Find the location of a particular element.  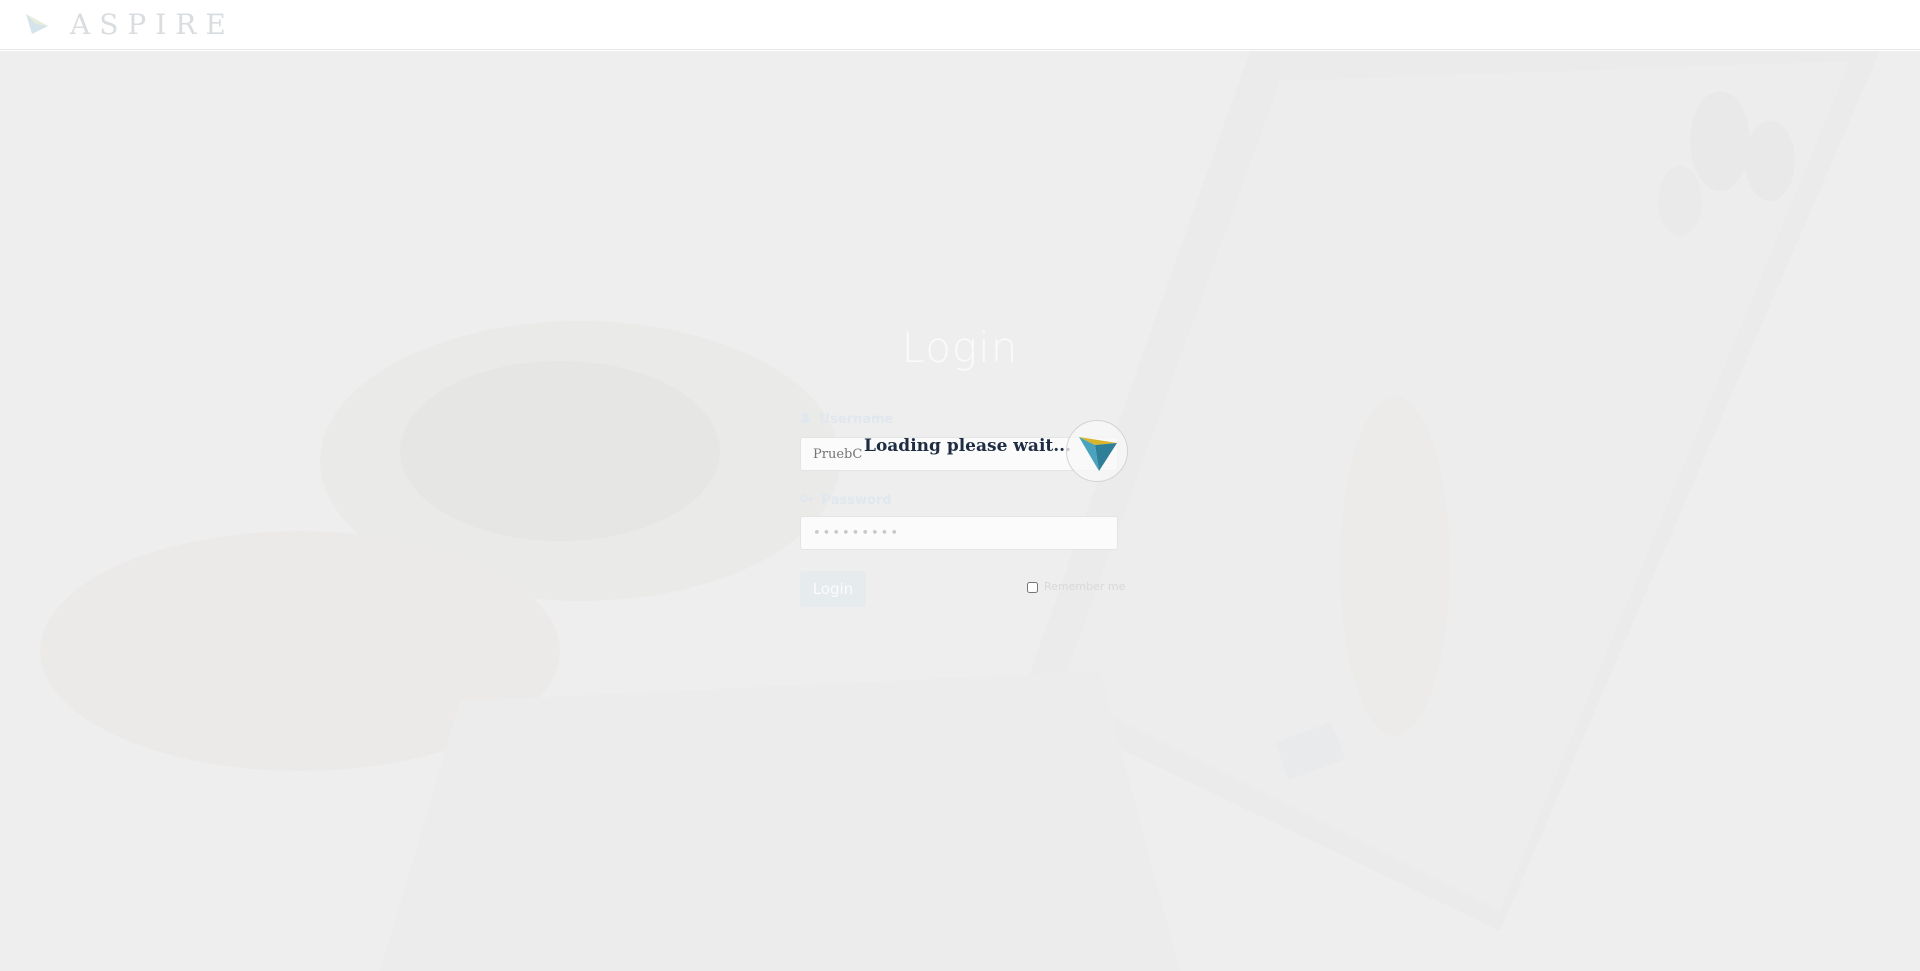

loading-spinner is located at coordinates (1097, 451).